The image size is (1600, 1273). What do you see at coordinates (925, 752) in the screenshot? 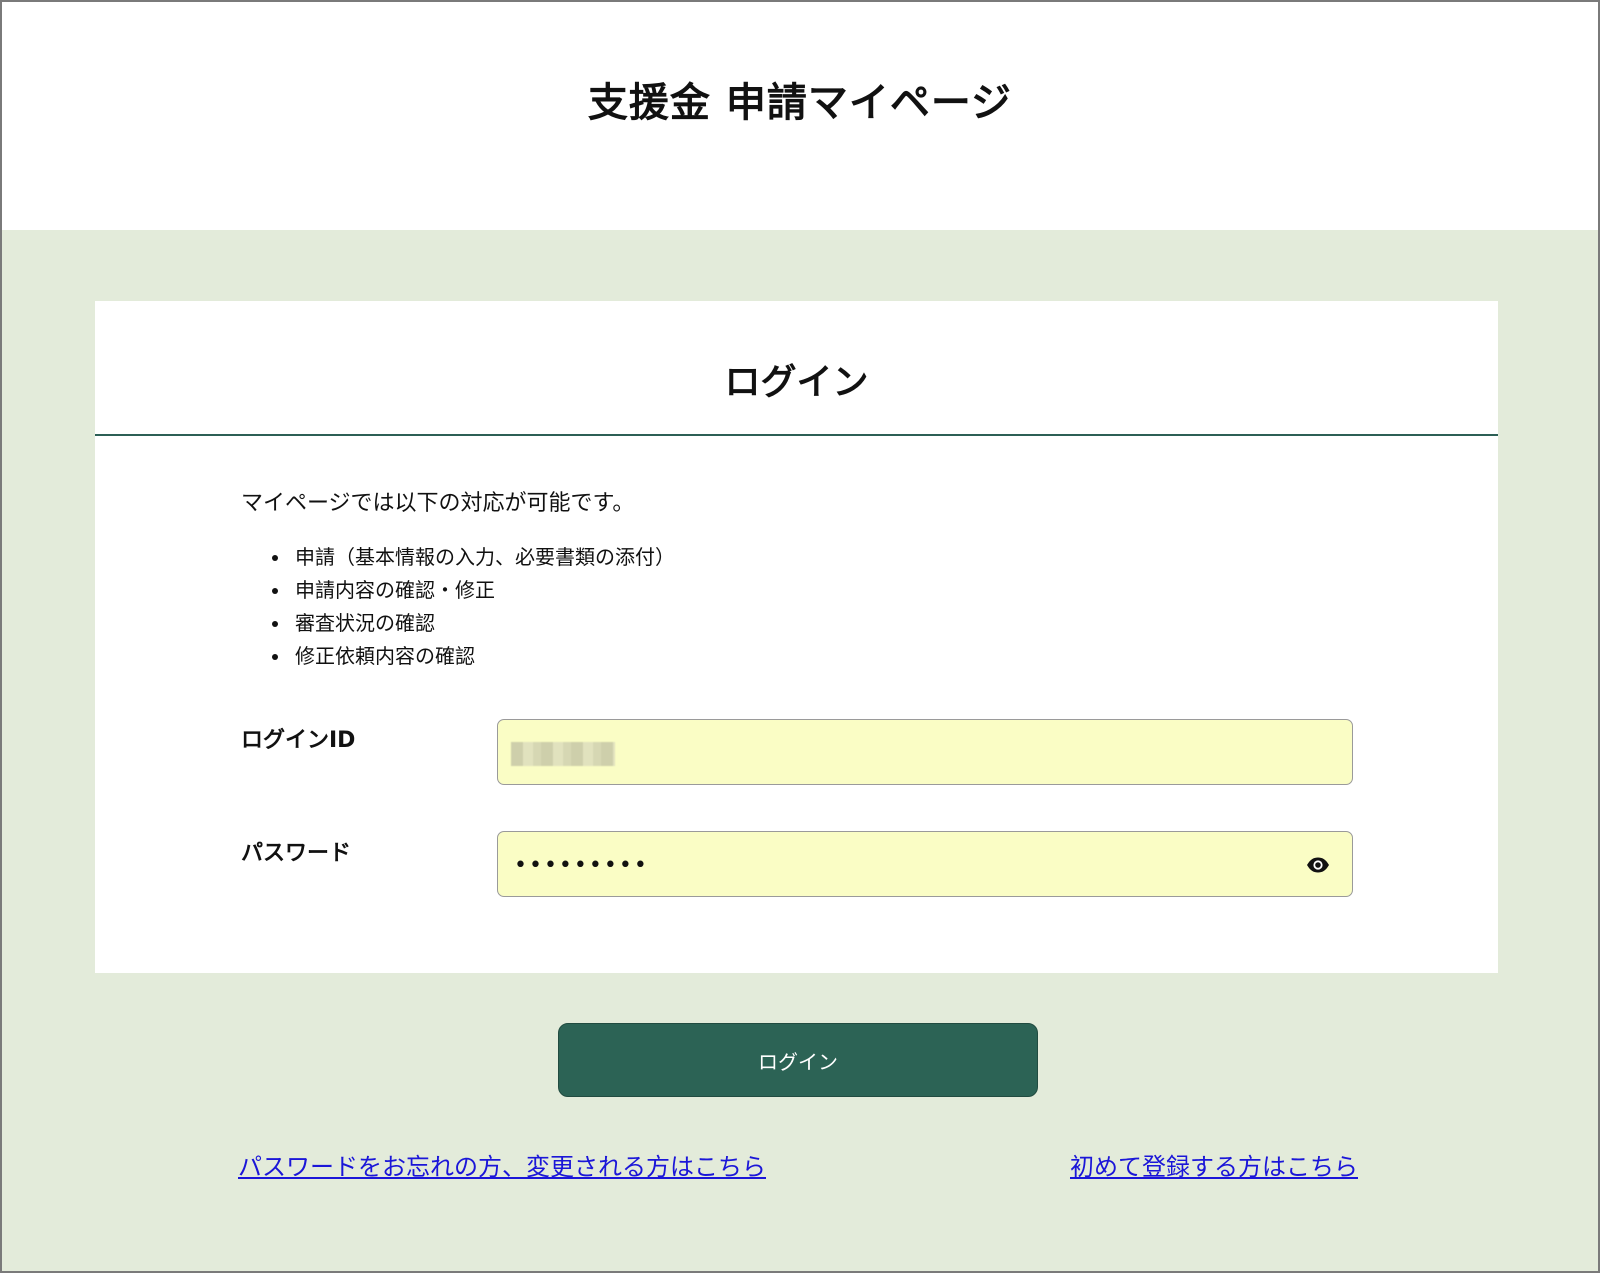
I see `login-id-field` at bounding box center [925, 752].